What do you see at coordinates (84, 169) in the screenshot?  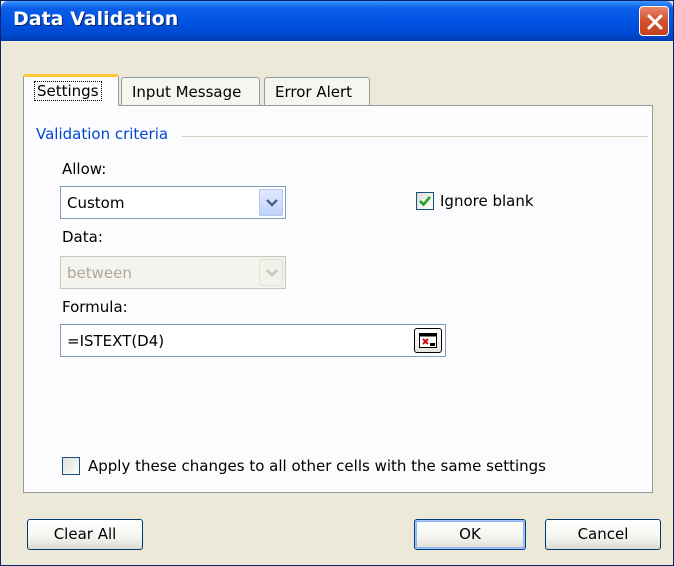 I see `allow-label: Allow:` at bounding box center [84, 169].